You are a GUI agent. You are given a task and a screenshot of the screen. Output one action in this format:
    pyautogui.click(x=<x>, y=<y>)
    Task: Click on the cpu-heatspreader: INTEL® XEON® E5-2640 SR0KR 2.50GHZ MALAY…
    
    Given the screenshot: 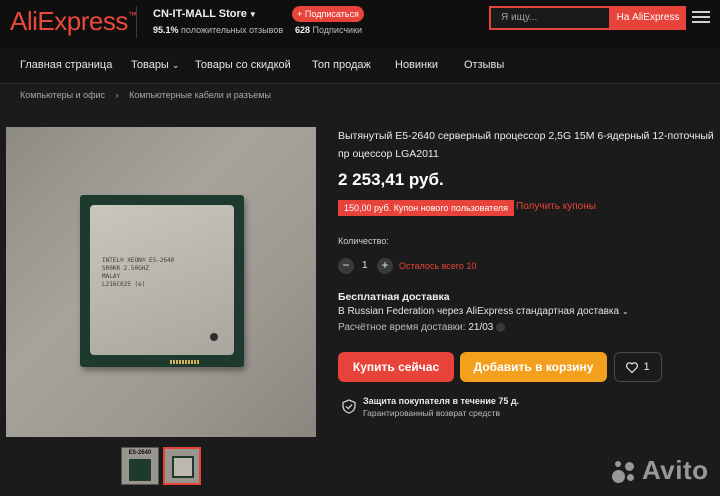 What is the action you would take?
    pyautogui.click(x=162, y=280)
    